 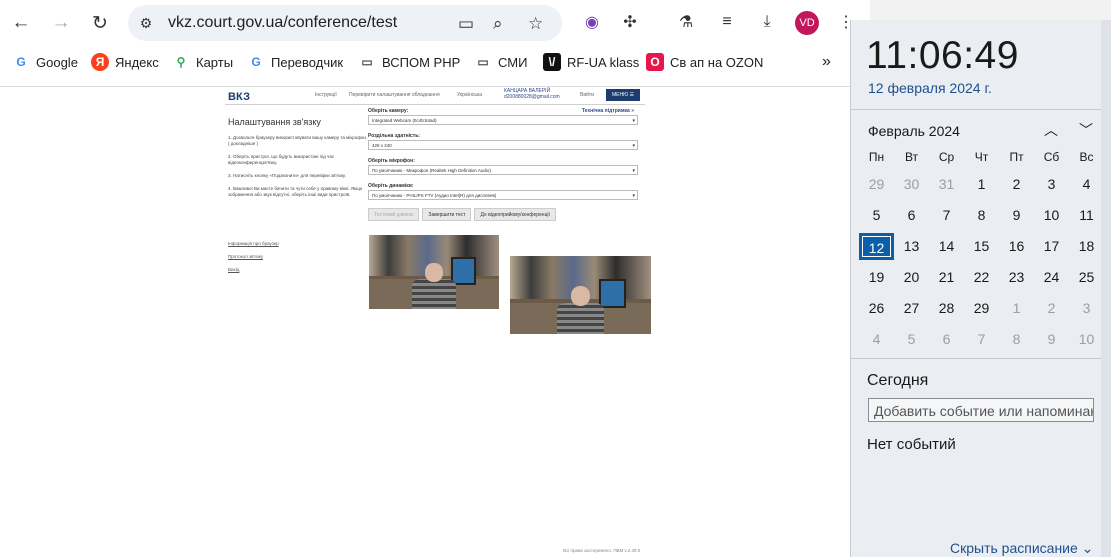 I want to click on calendar-day-today: 12, so click(x=876, y=246).